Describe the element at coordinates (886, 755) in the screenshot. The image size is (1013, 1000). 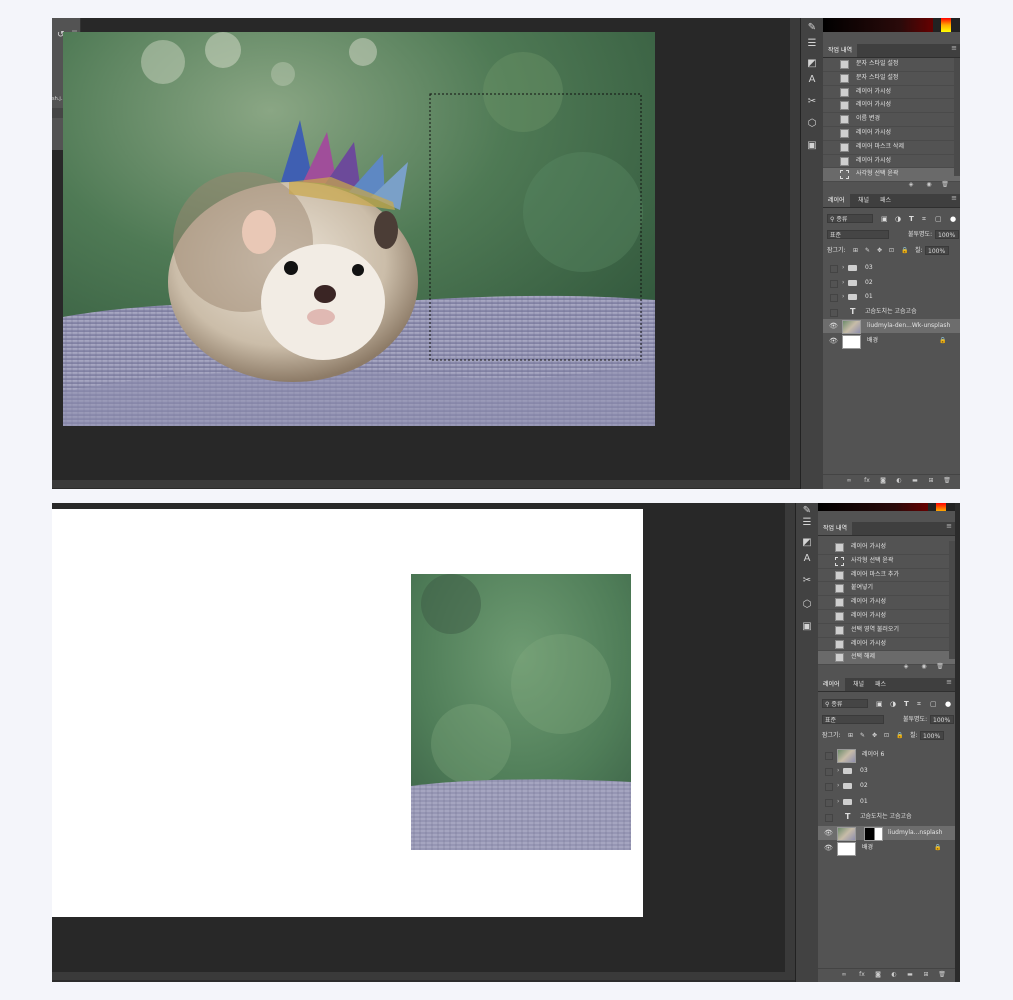
I see `layer-row: 레이어 6` at that location.